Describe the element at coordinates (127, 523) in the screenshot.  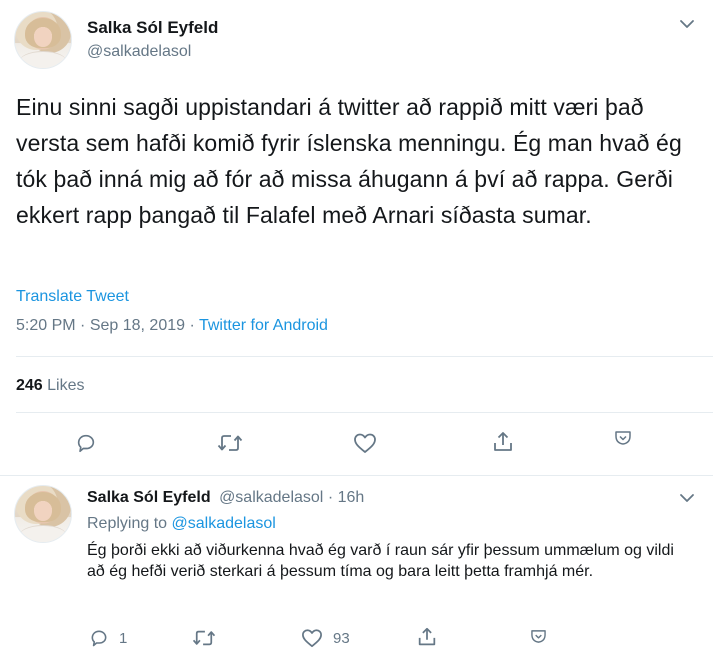
I see `replying-prefix: Replying to` at that location.